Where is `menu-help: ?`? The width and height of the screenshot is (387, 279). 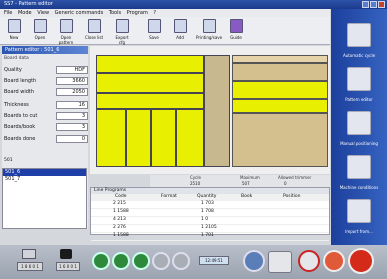 menu-help: ? is located at coordinates (154, 13).